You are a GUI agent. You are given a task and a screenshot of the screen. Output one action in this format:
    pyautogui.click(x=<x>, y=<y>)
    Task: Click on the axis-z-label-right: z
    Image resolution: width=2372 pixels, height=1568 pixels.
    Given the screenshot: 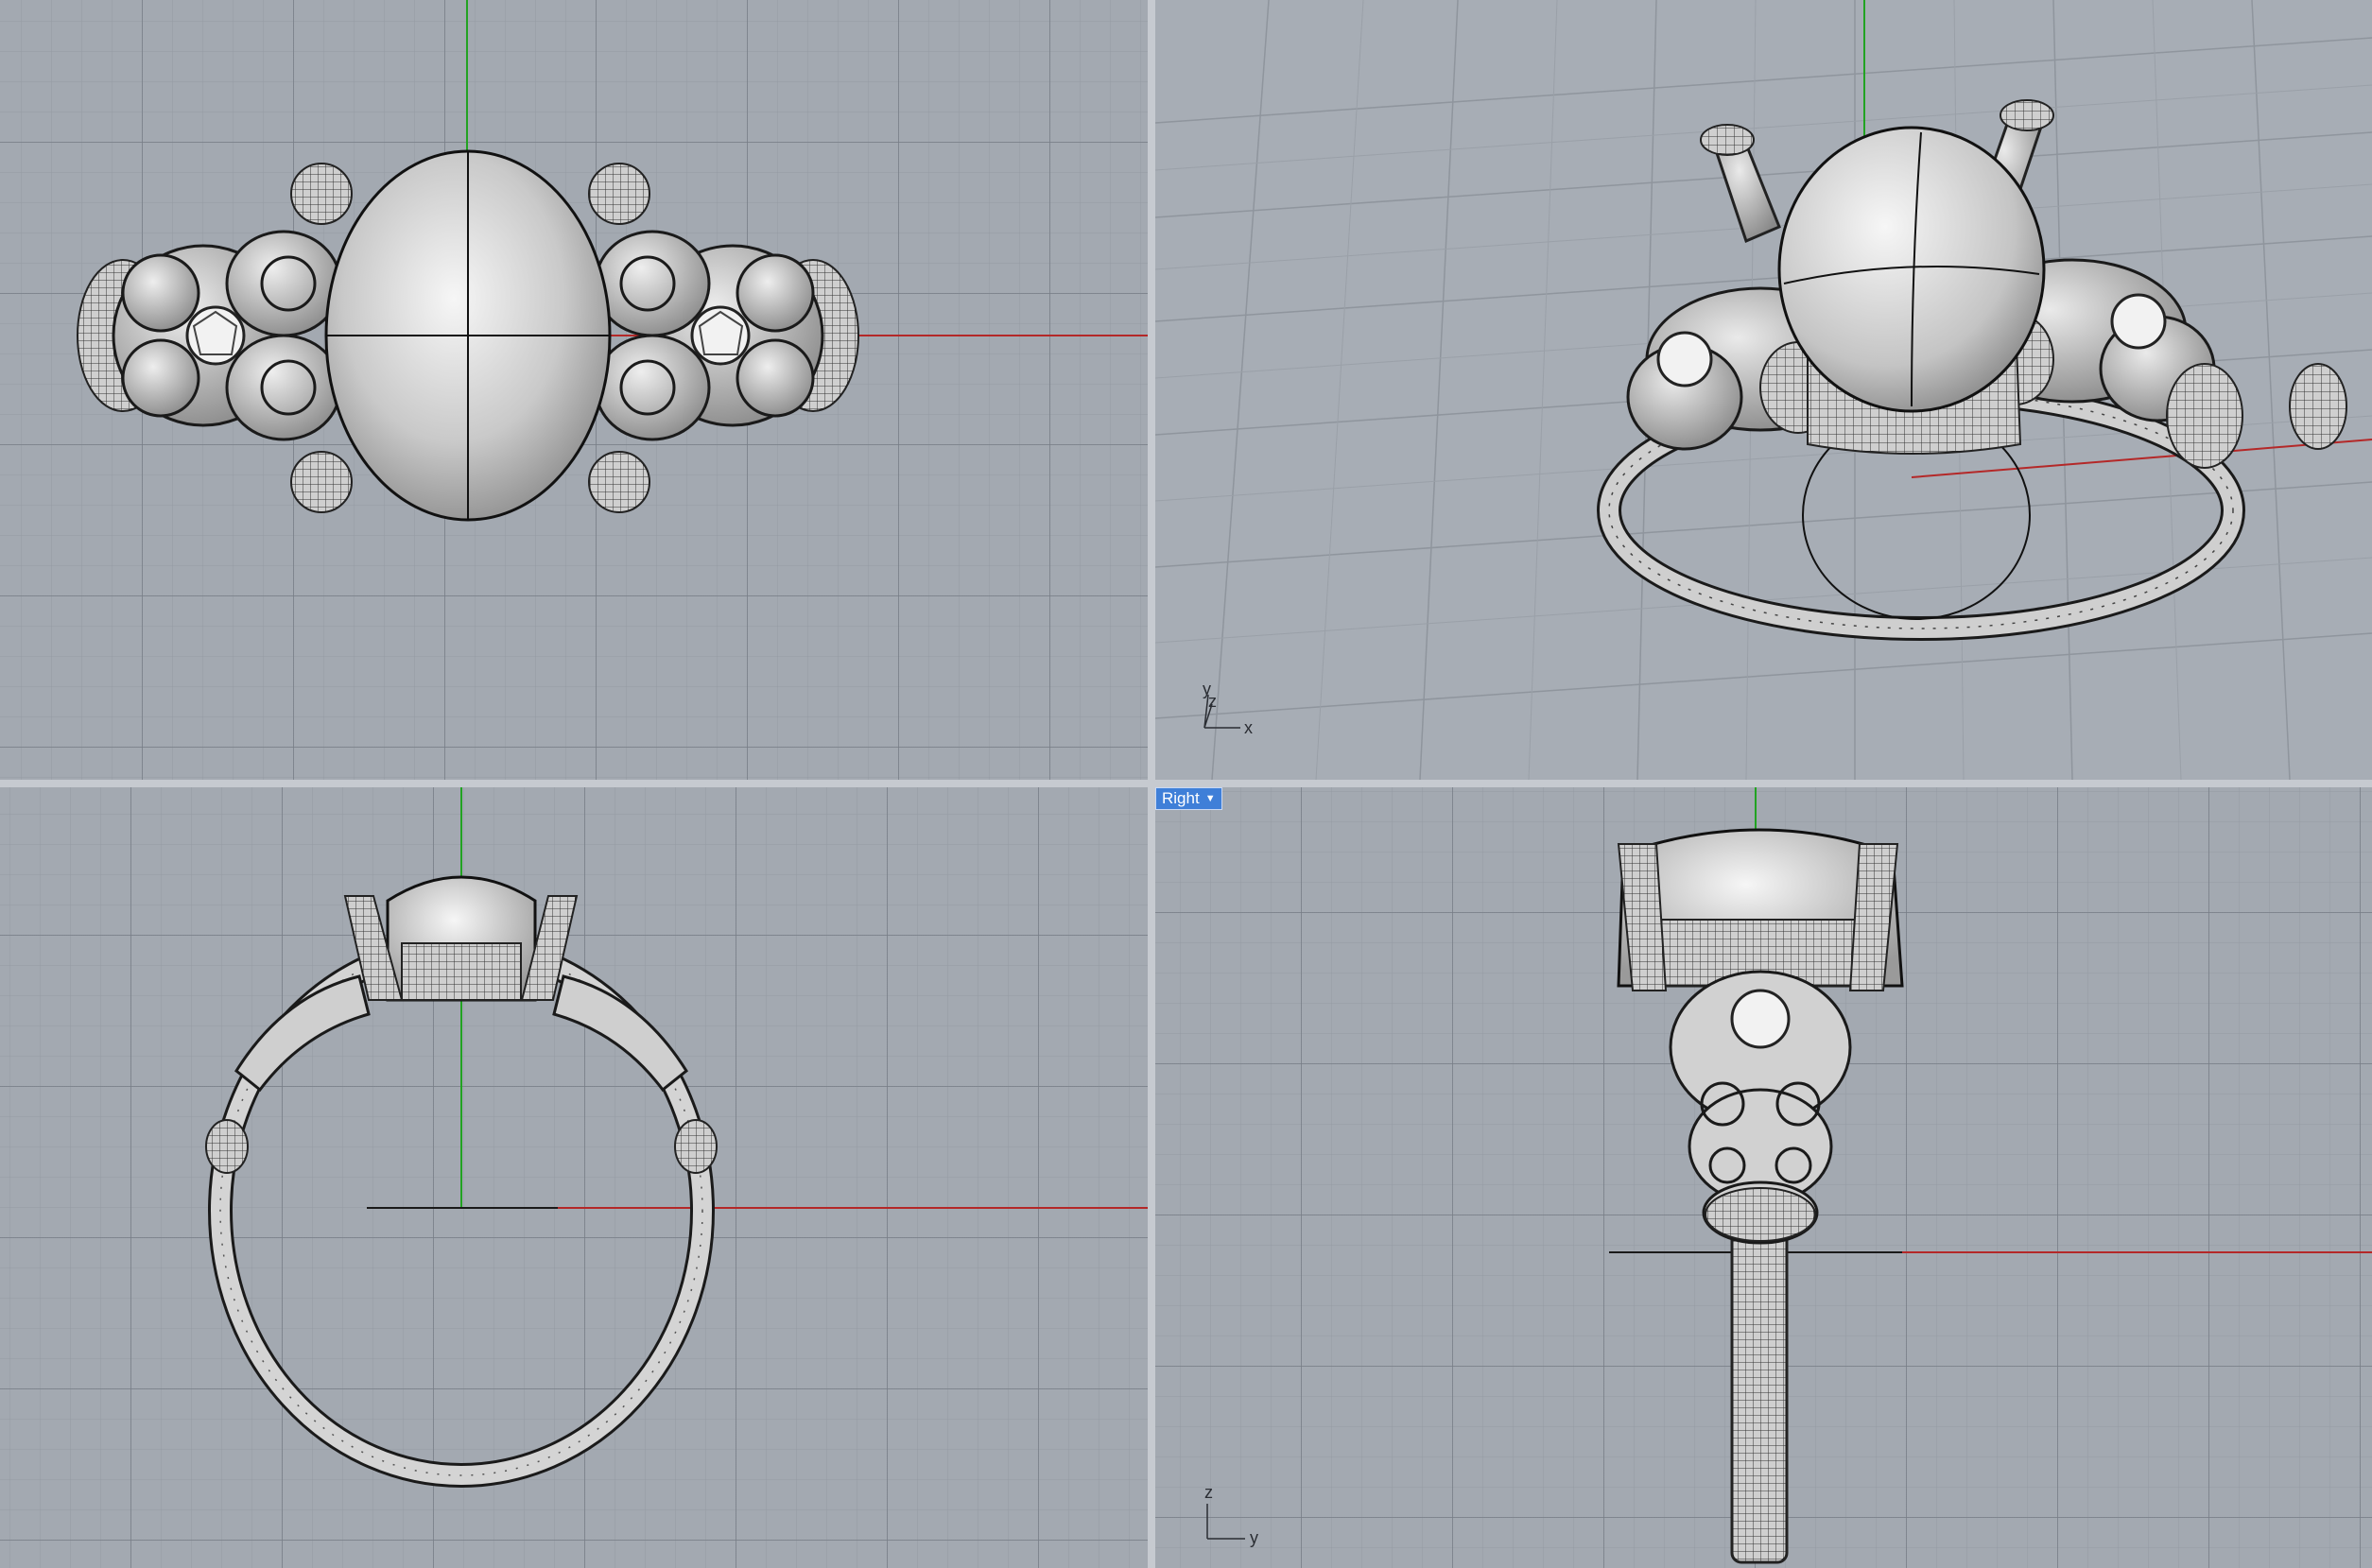 What is the action you would take?
    pyautogui.click(x=1208, y=1492)
    